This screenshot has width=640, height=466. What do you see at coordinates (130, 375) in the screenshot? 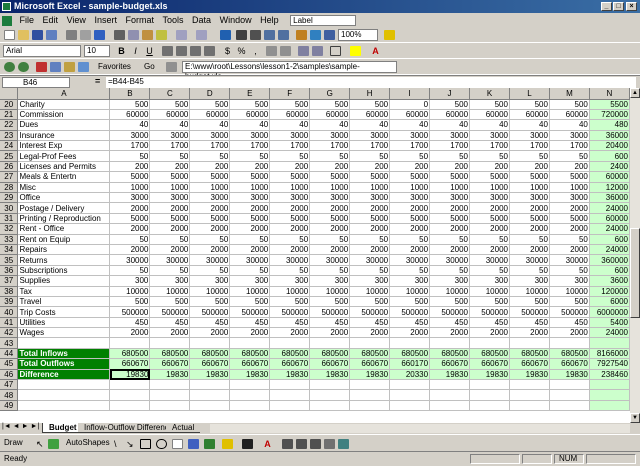
I see `cell: 19830` at bounding box center [130, 375].